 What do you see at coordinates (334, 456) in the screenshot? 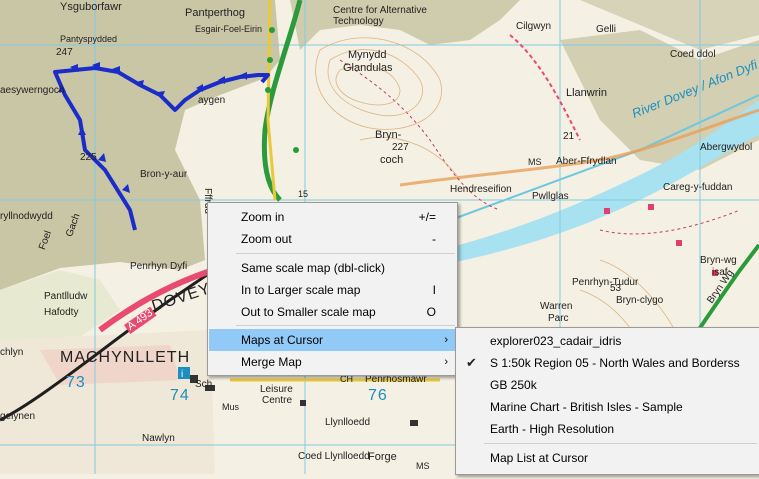
I see `map-label: Coed Llynlloedd` at bounding box center [334, 456].